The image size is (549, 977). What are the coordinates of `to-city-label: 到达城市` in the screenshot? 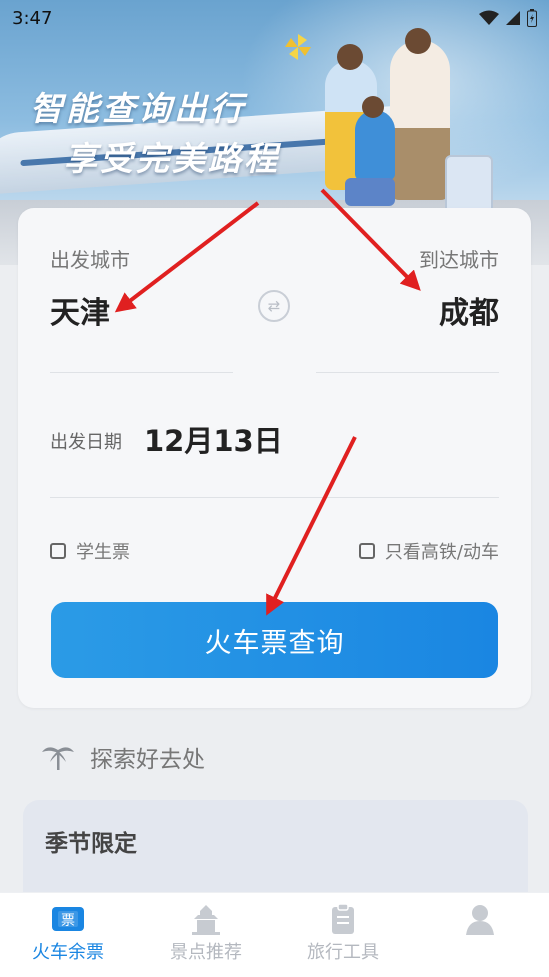 It's located at (459, 260).